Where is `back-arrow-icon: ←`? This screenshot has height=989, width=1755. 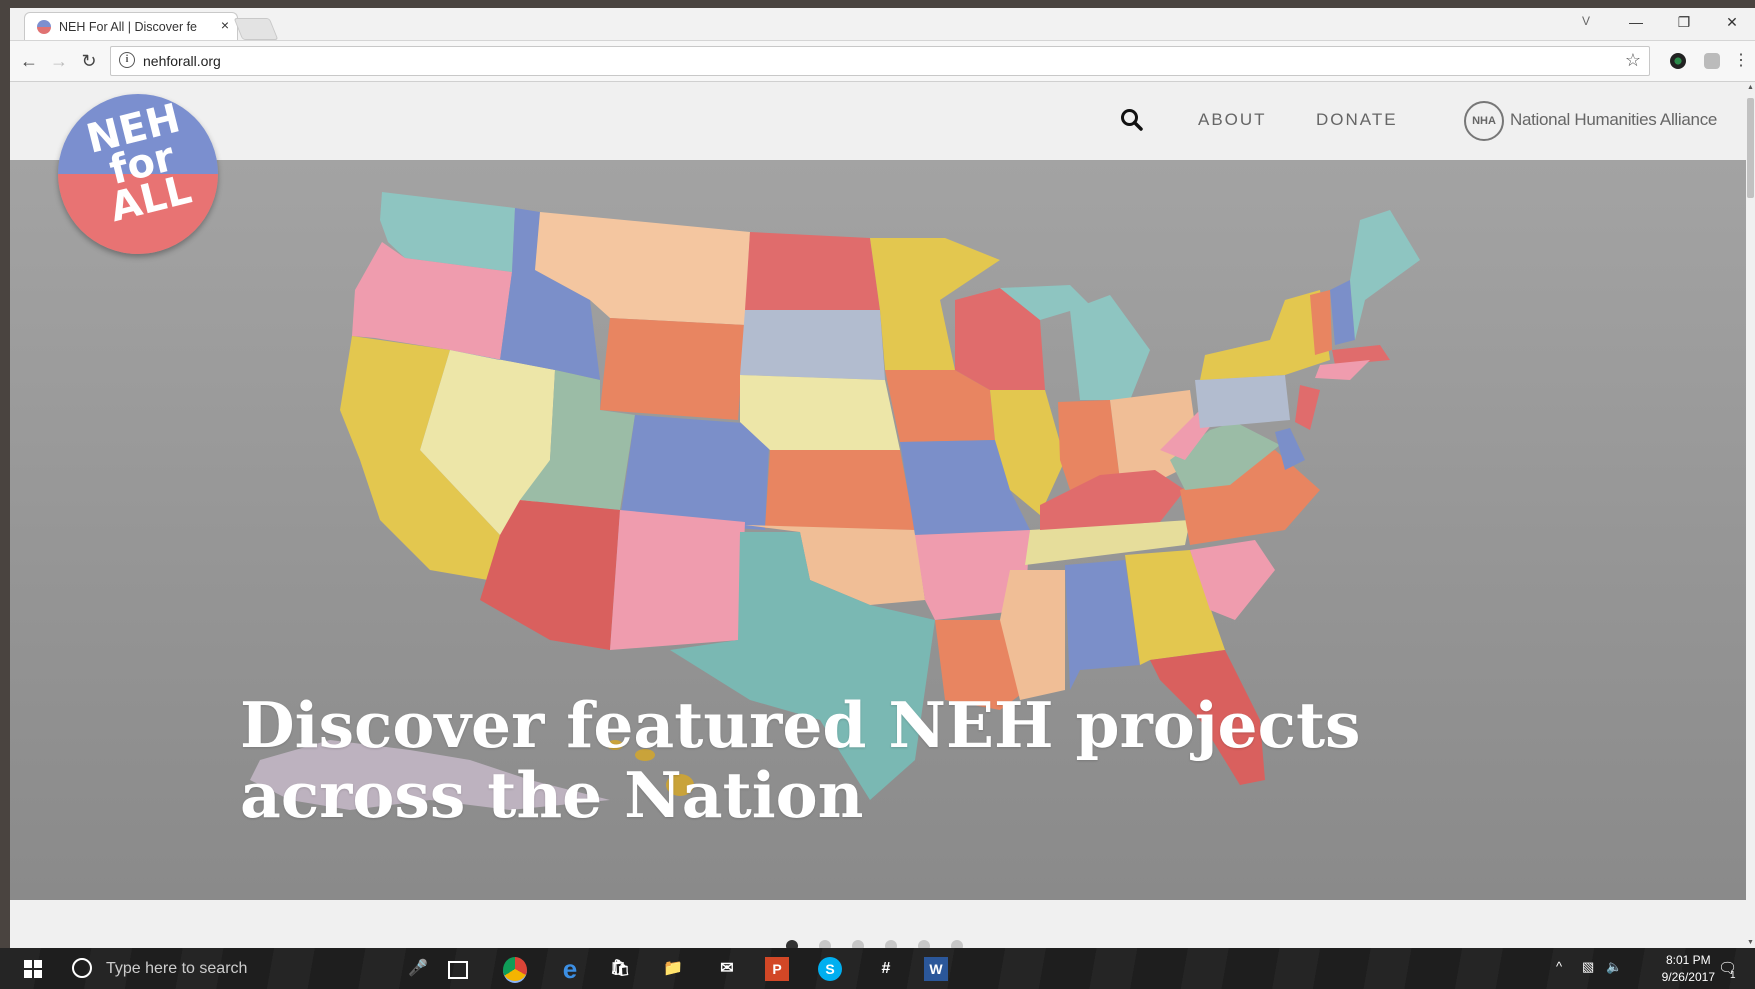
back-arrow-icon: ← is located at coordinates (29, 61).